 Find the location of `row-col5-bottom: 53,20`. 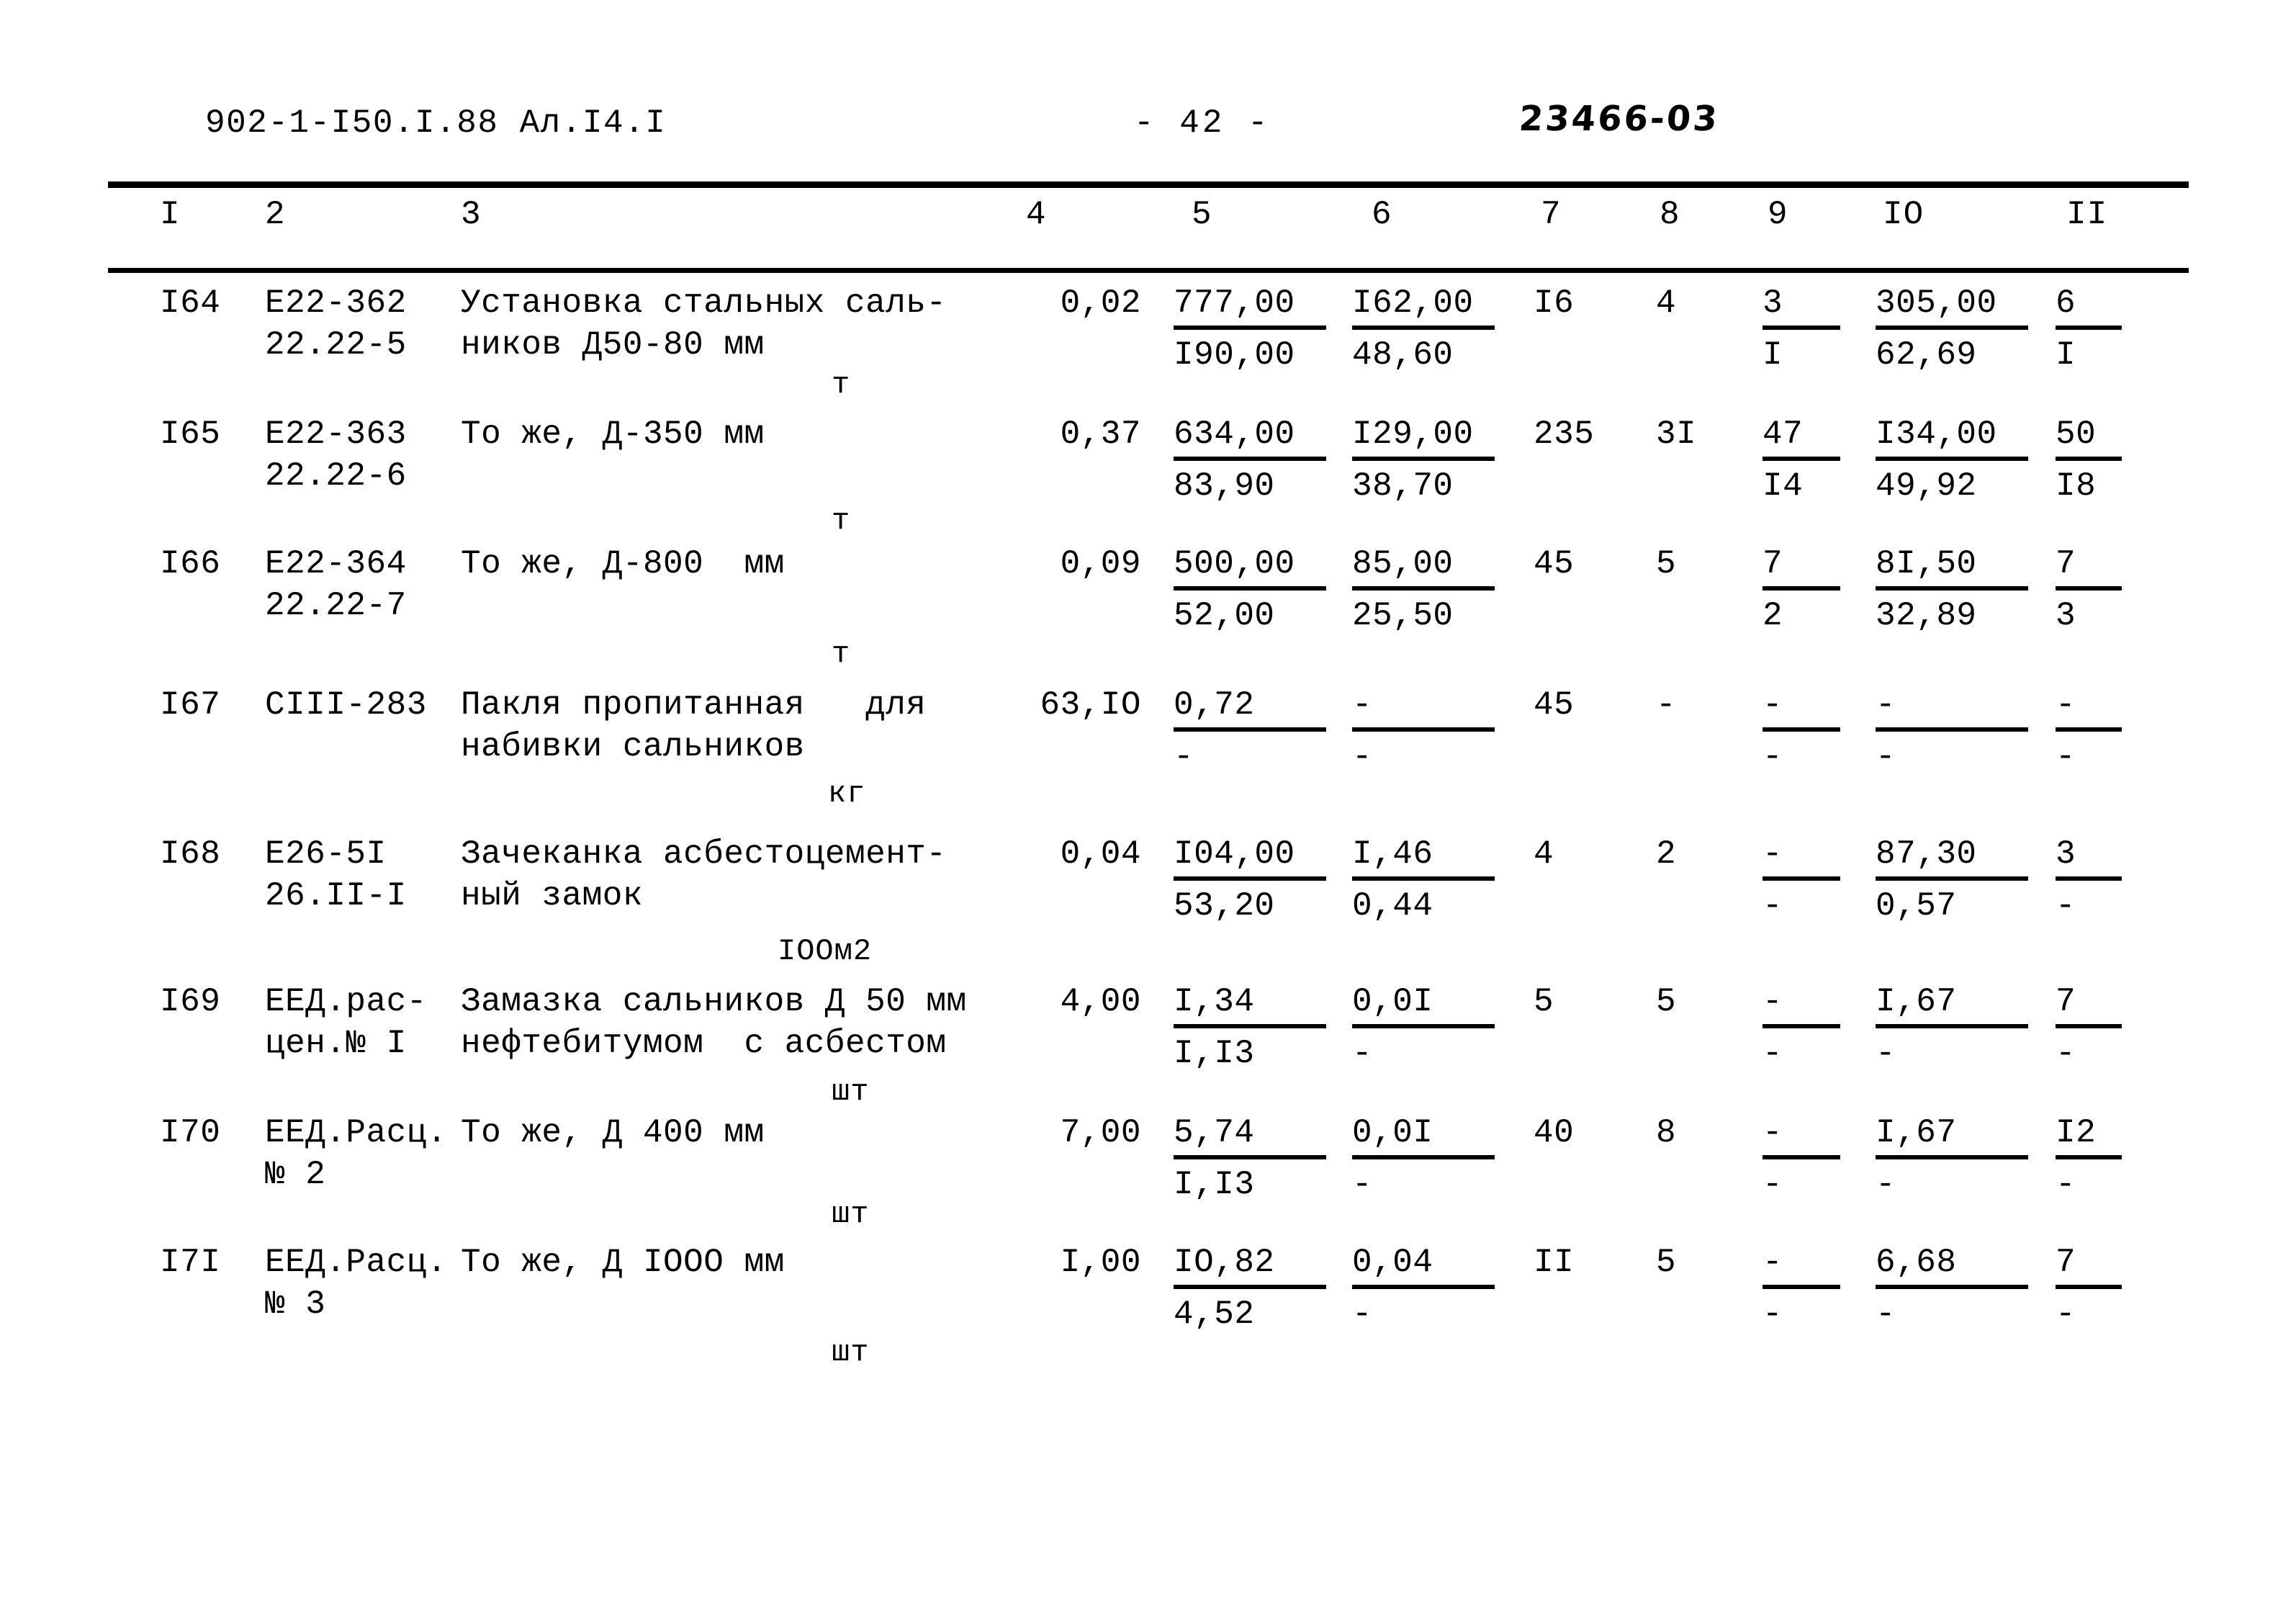

row-col5-bottom: 53,20 is located at coordinates (1225, 906).